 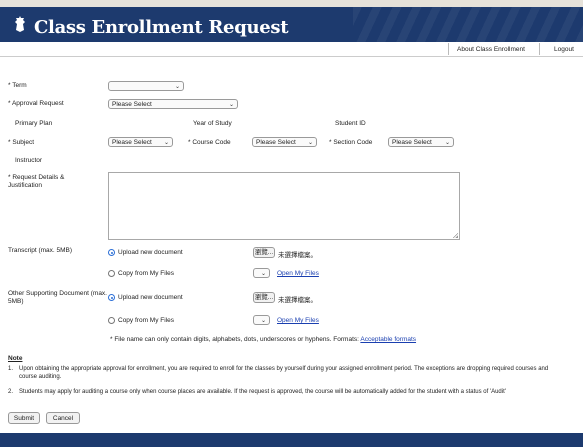 I want to click on course-code-select: Please Select ⌄, so click(x=284, y=142).